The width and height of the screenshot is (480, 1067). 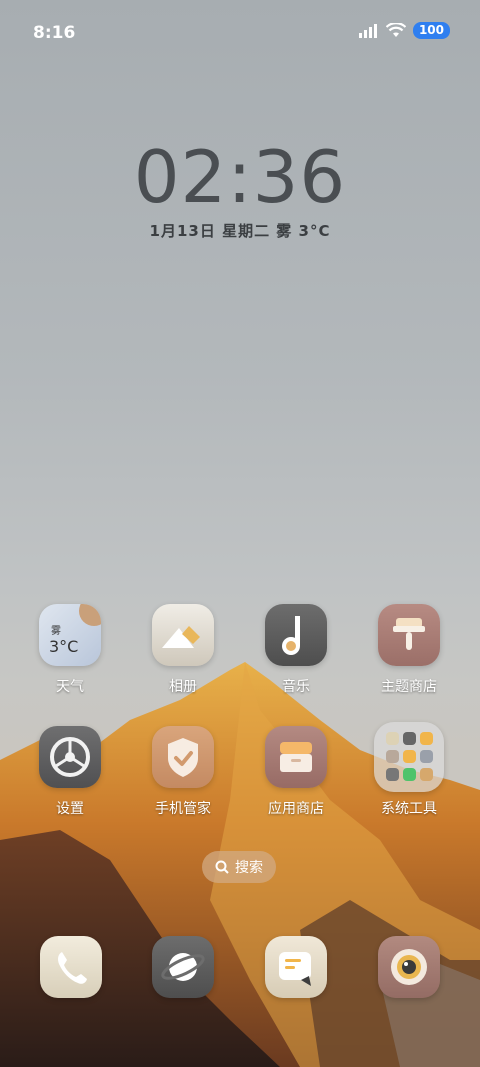 I want to click on camera-icon, so click(x=409, y=967).